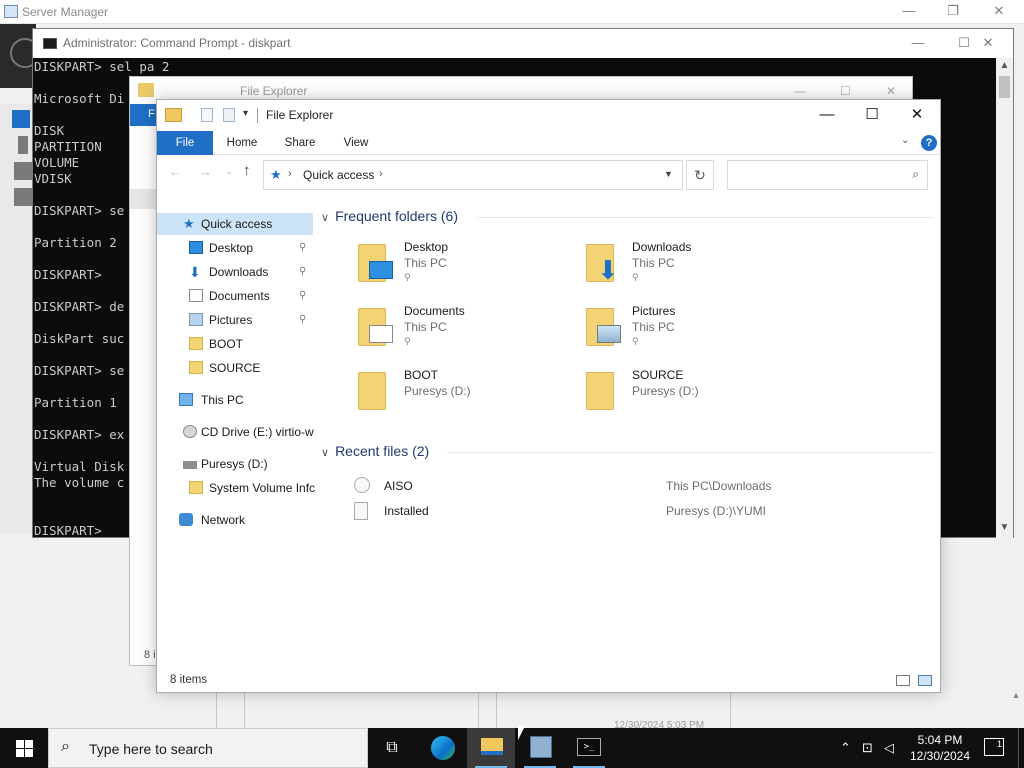  What do you see at coordinates (999, 12) in the screenshot?
I see `sm-close-button: ✕` at bounding box center [999, 12].